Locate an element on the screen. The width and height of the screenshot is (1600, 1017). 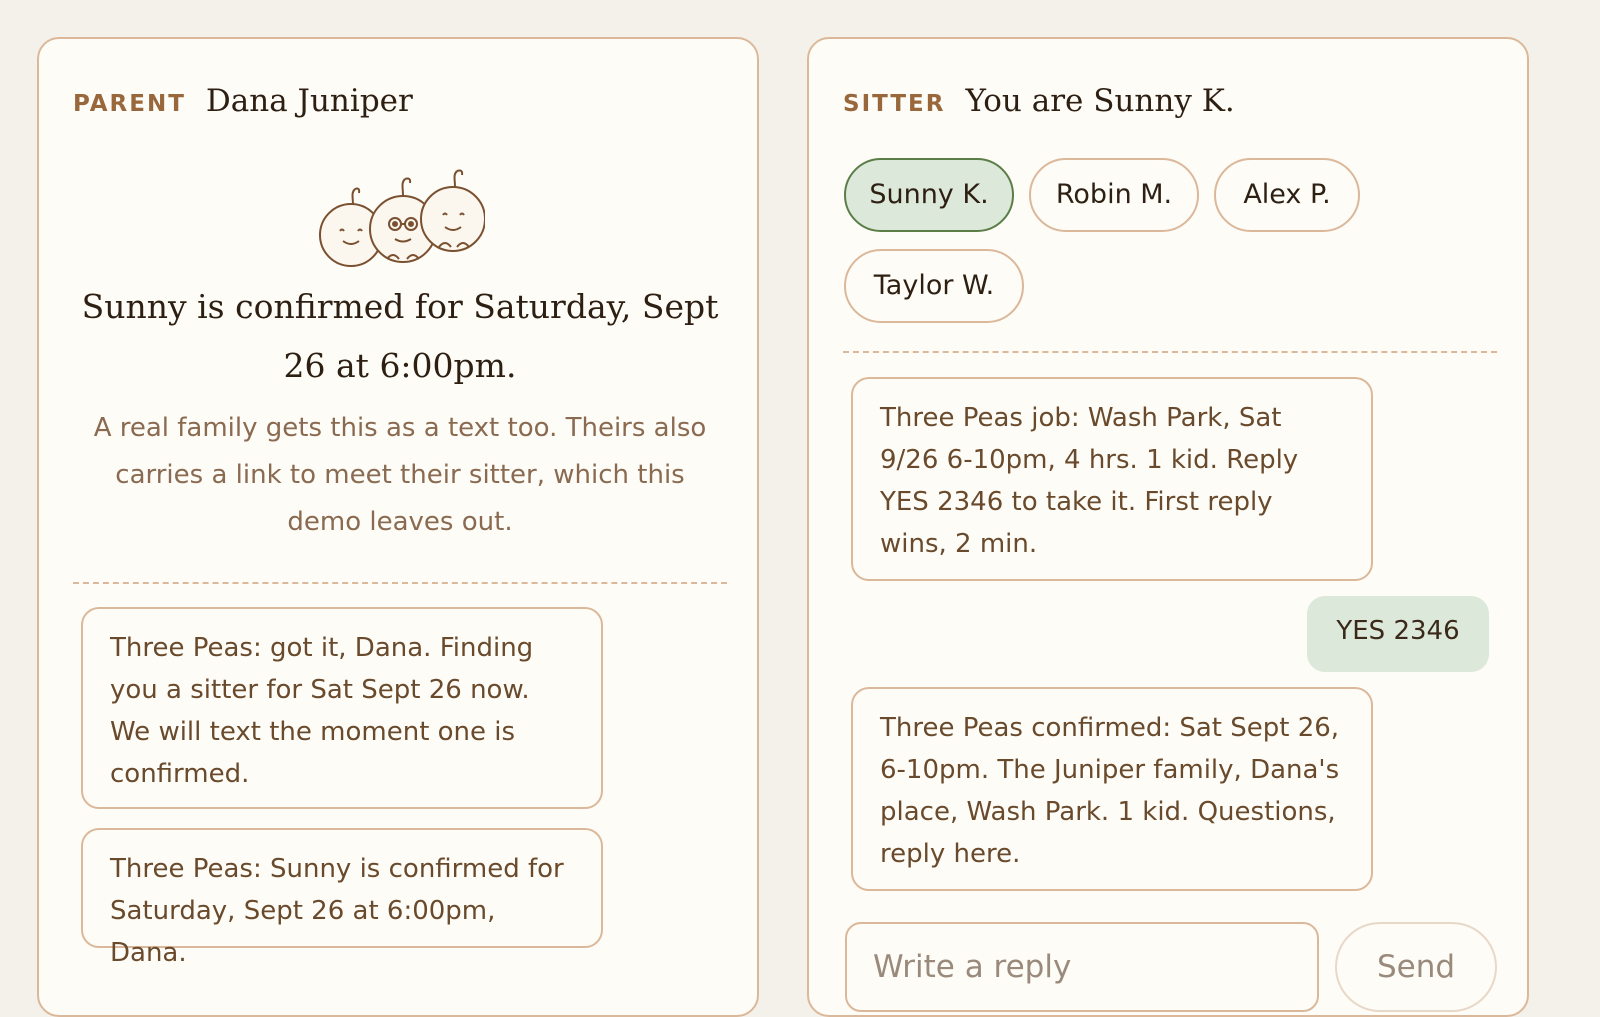
parent-header: PARENT Dana Juniper is located at coordinates (243, 101).